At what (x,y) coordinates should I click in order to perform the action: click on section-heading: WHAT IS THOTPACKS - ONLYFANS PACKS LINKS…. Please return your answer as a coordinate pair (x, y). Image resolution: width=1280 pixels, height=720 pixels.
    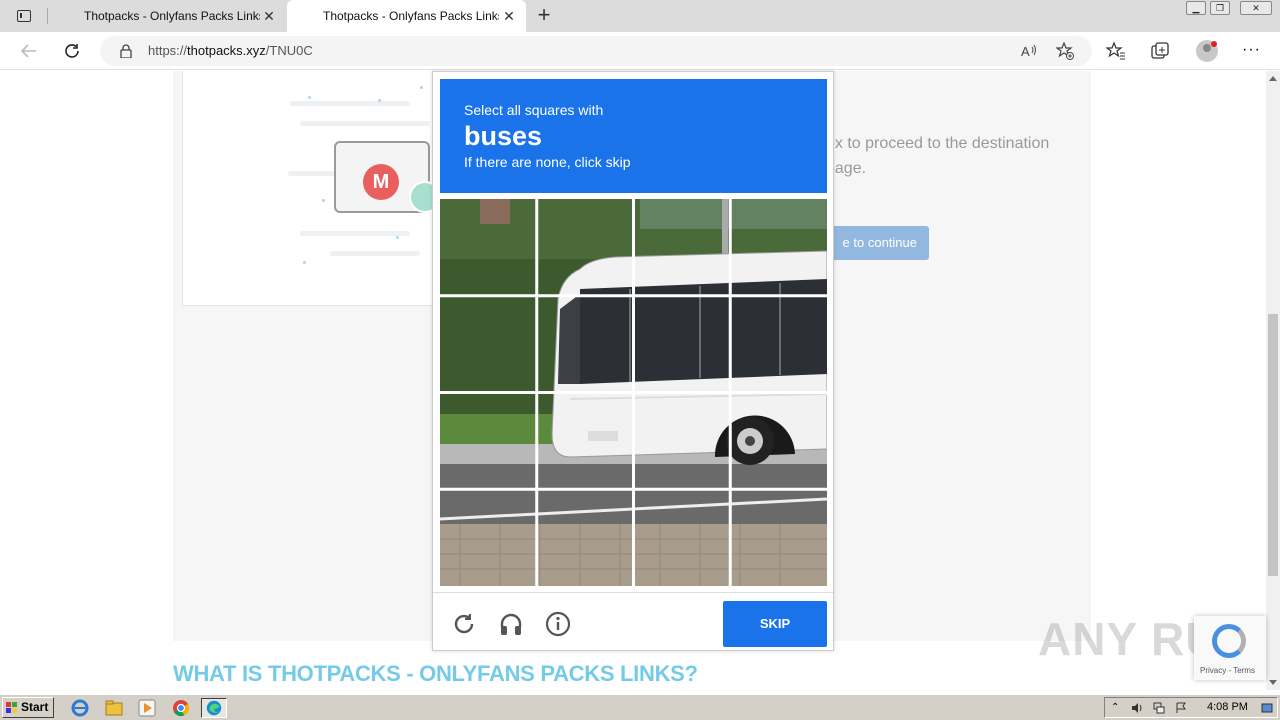
    Looking at the image, I should click on (435, 673).